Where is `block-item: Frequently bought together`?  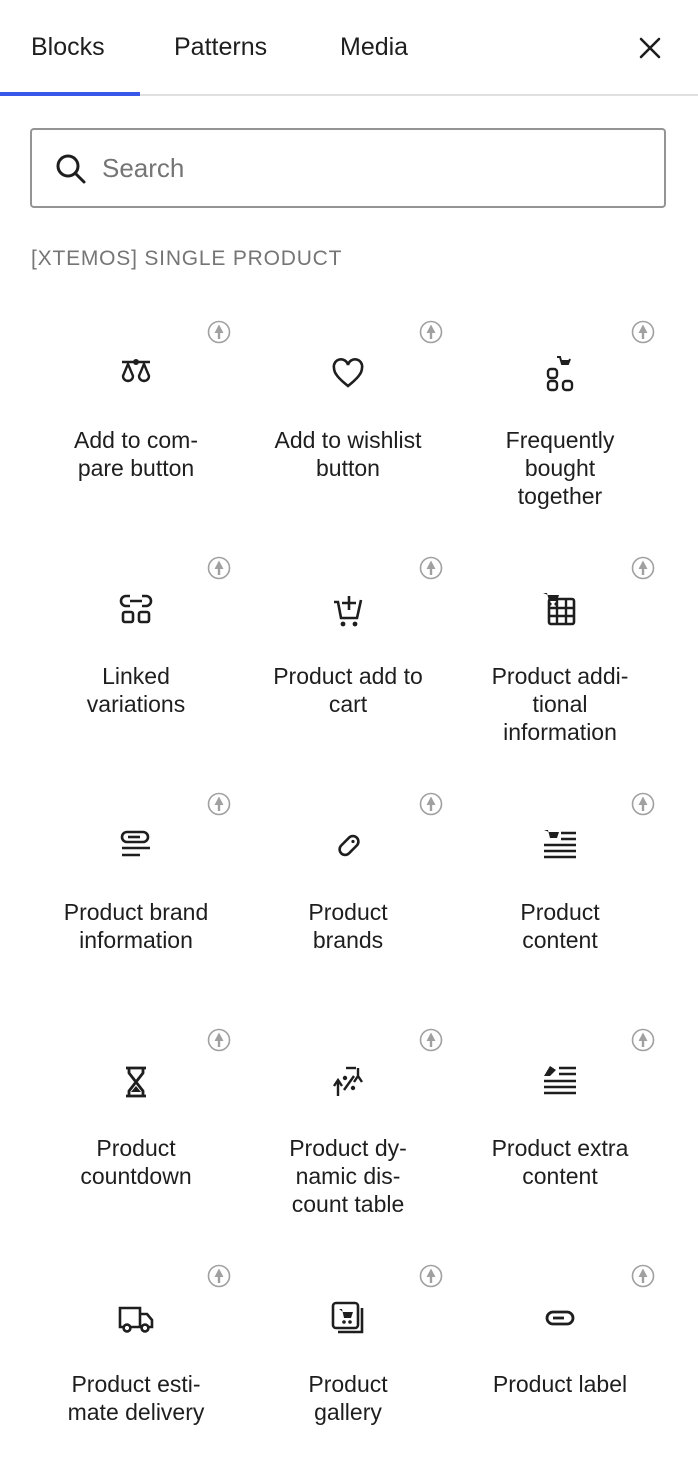
block-item: Frequently bought together is located at coordinates (560, 418).